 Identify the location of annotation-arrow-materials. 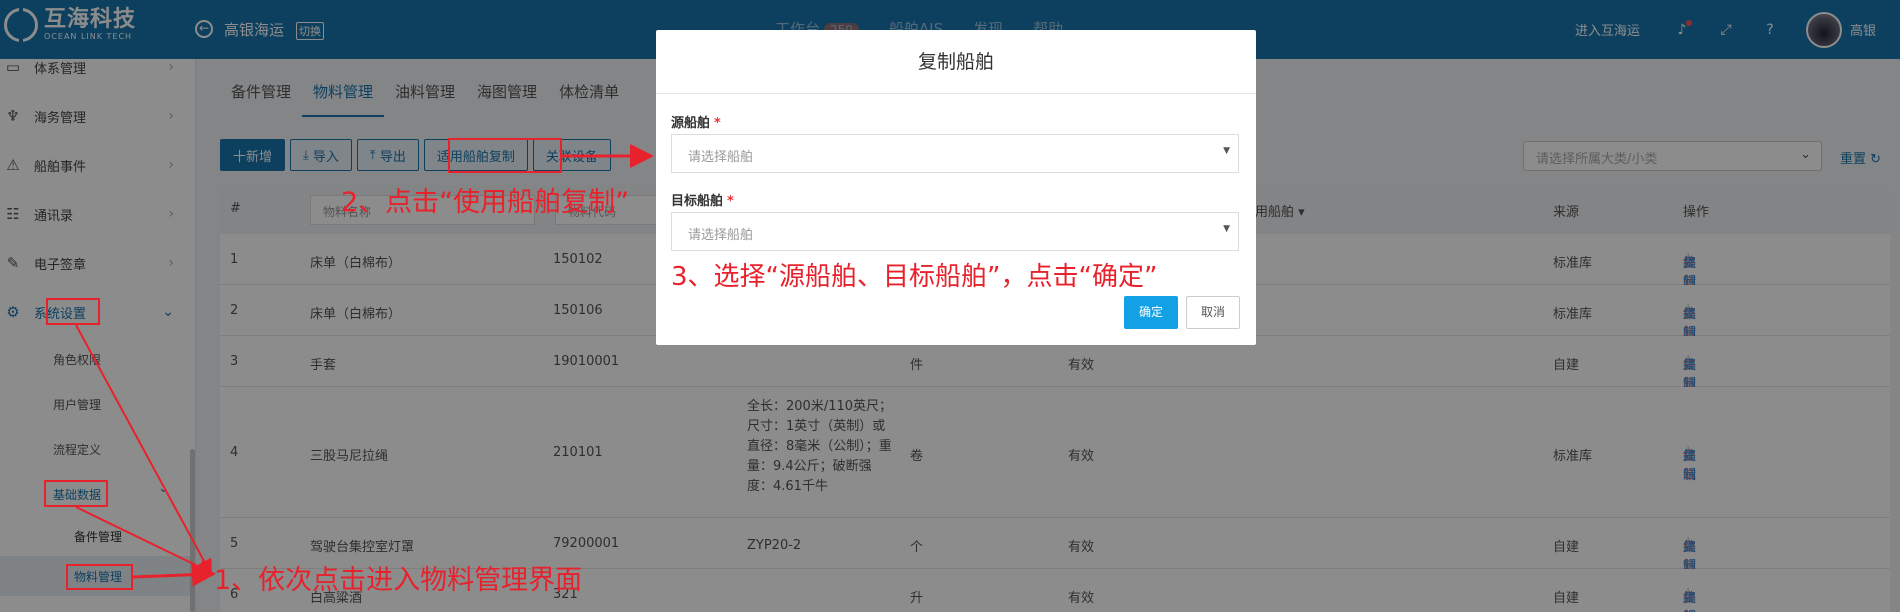
(174, 574).